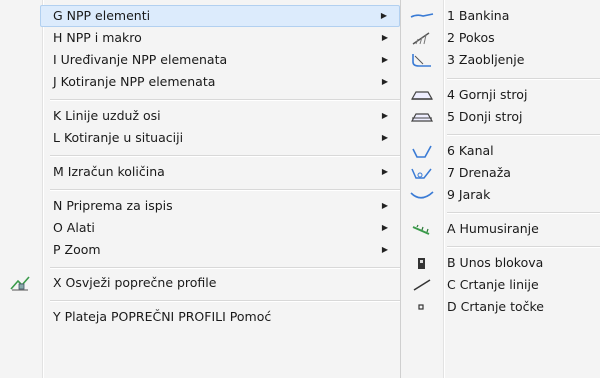 This screenshot has height=378, width=600. I want to click on submenu-item-drenaza: 7 Drenaža, so click(500, 173).